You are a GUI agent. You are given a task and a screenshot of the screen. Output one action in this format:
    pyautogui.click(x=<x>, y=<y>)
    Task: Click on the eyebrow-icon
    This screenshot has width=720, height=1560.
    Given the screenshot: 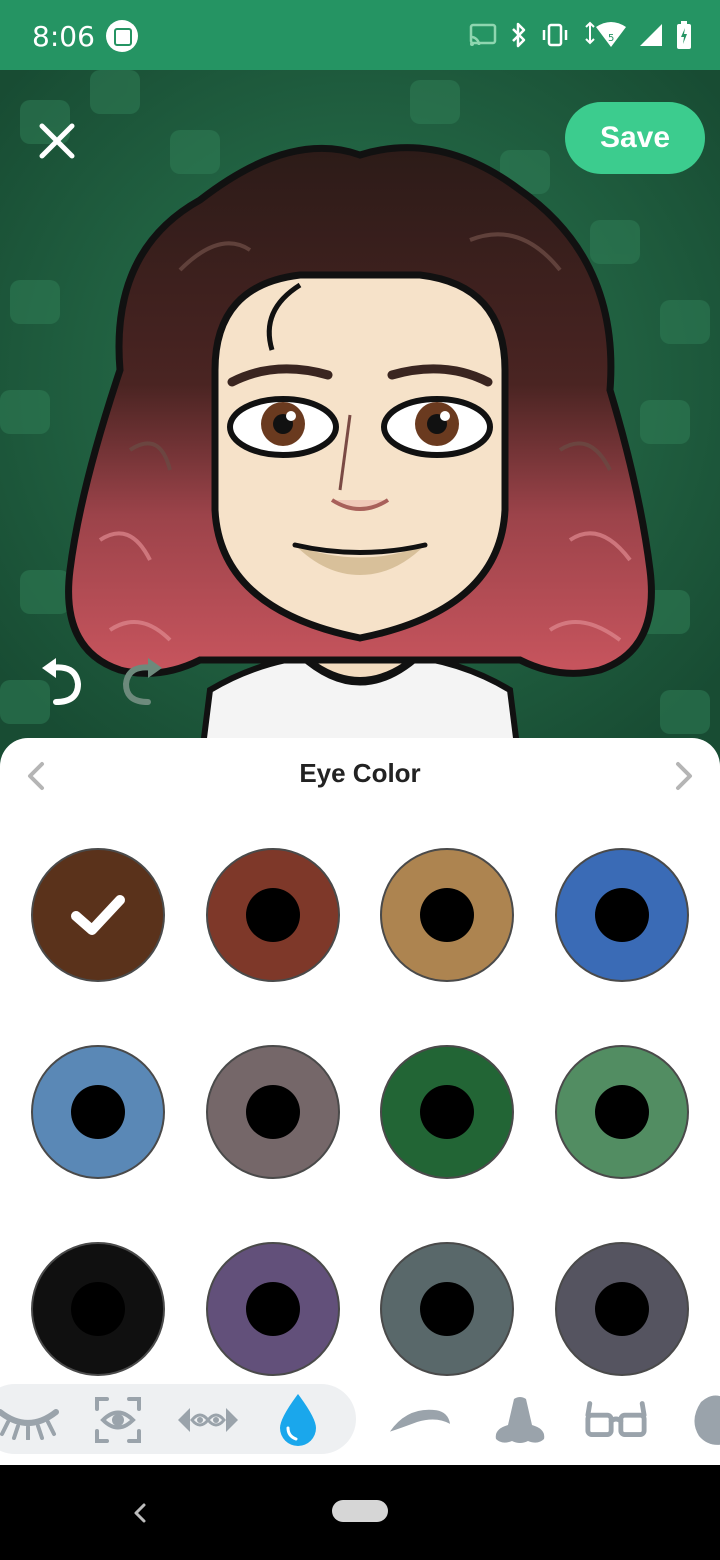 What is the action you would take?
    pyautogui.click(x=420, y=1420)
    